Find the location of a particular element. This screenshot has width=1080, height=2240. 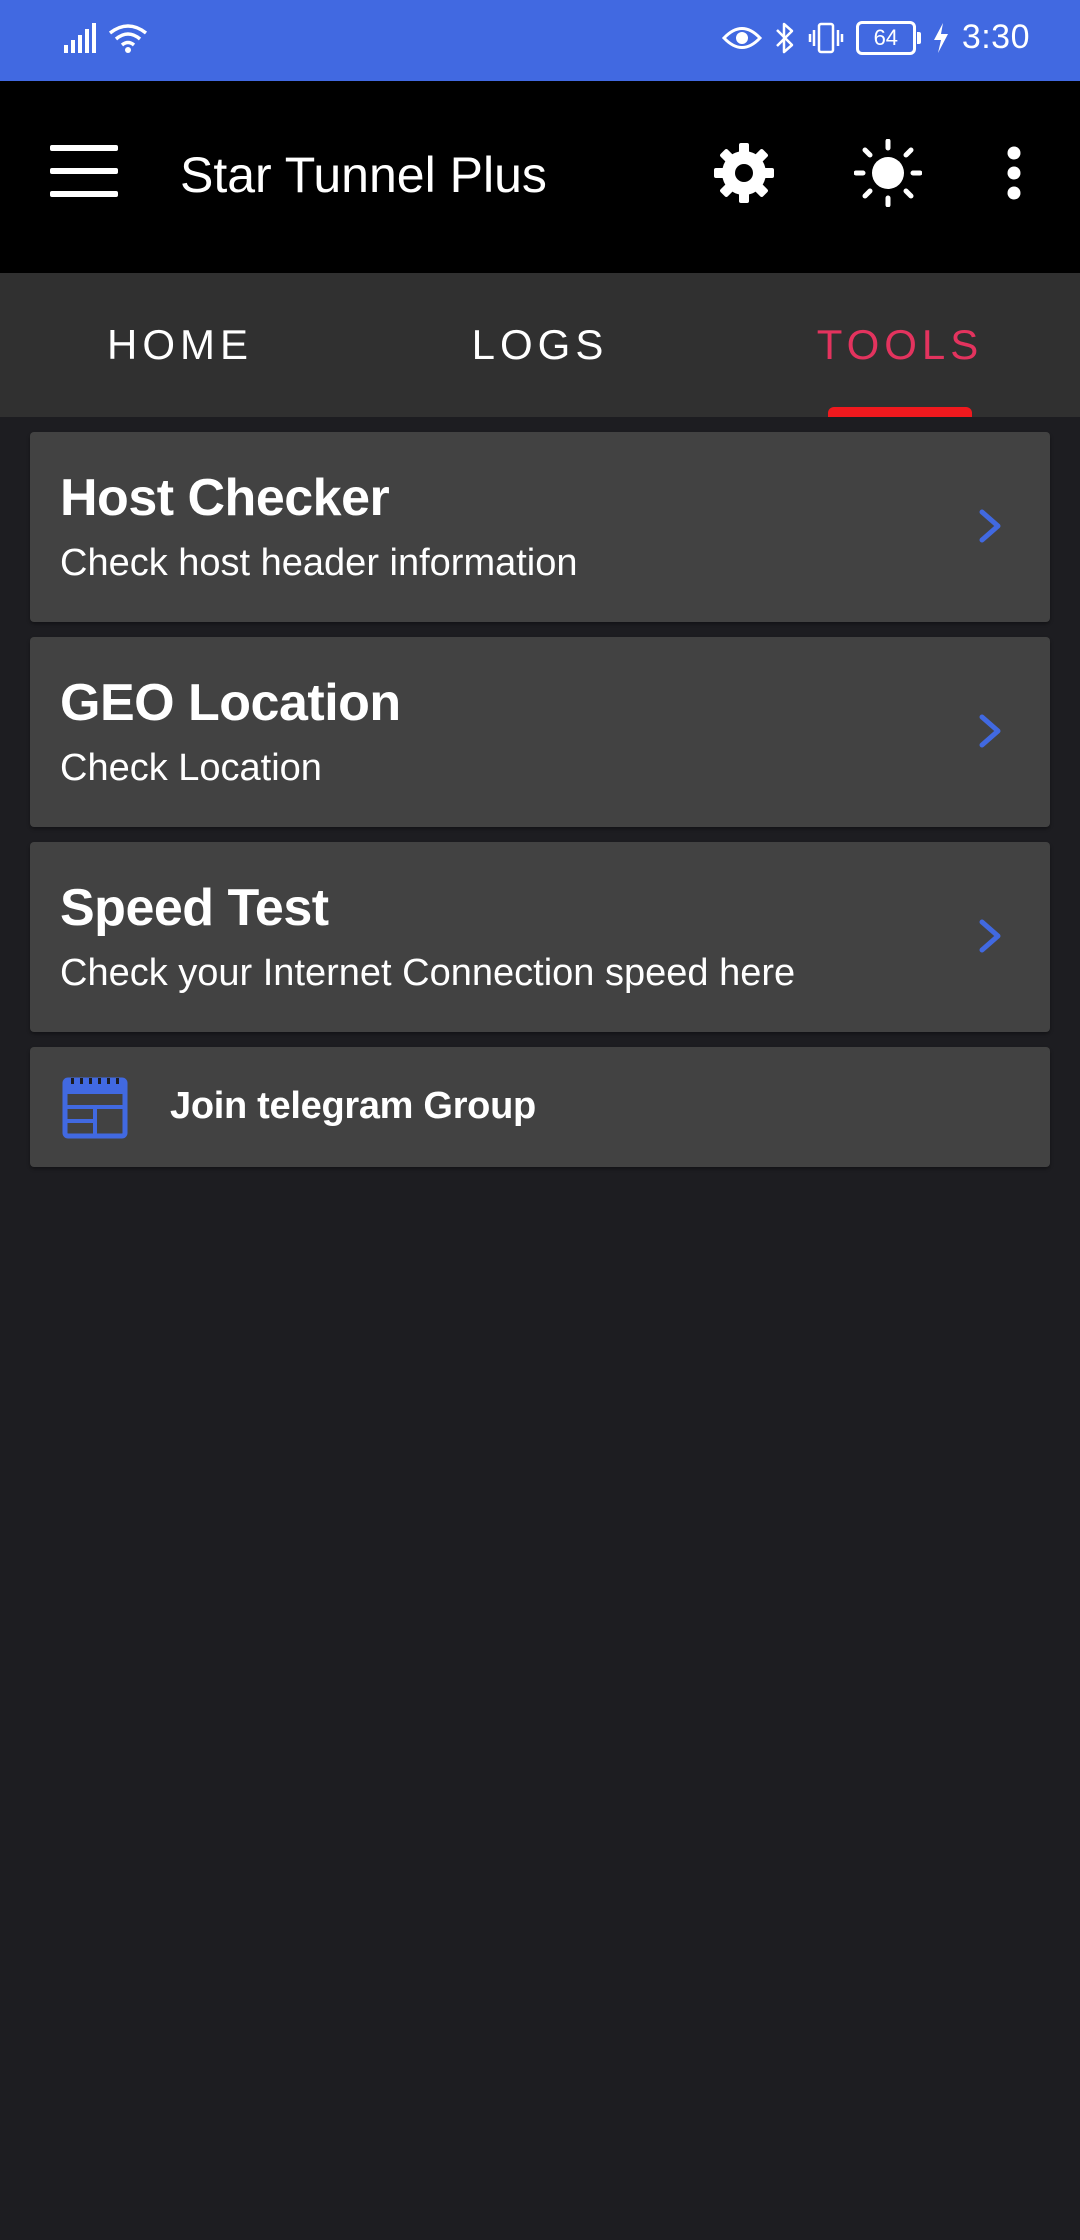

eye-icon is located at coordinates (741, 37).